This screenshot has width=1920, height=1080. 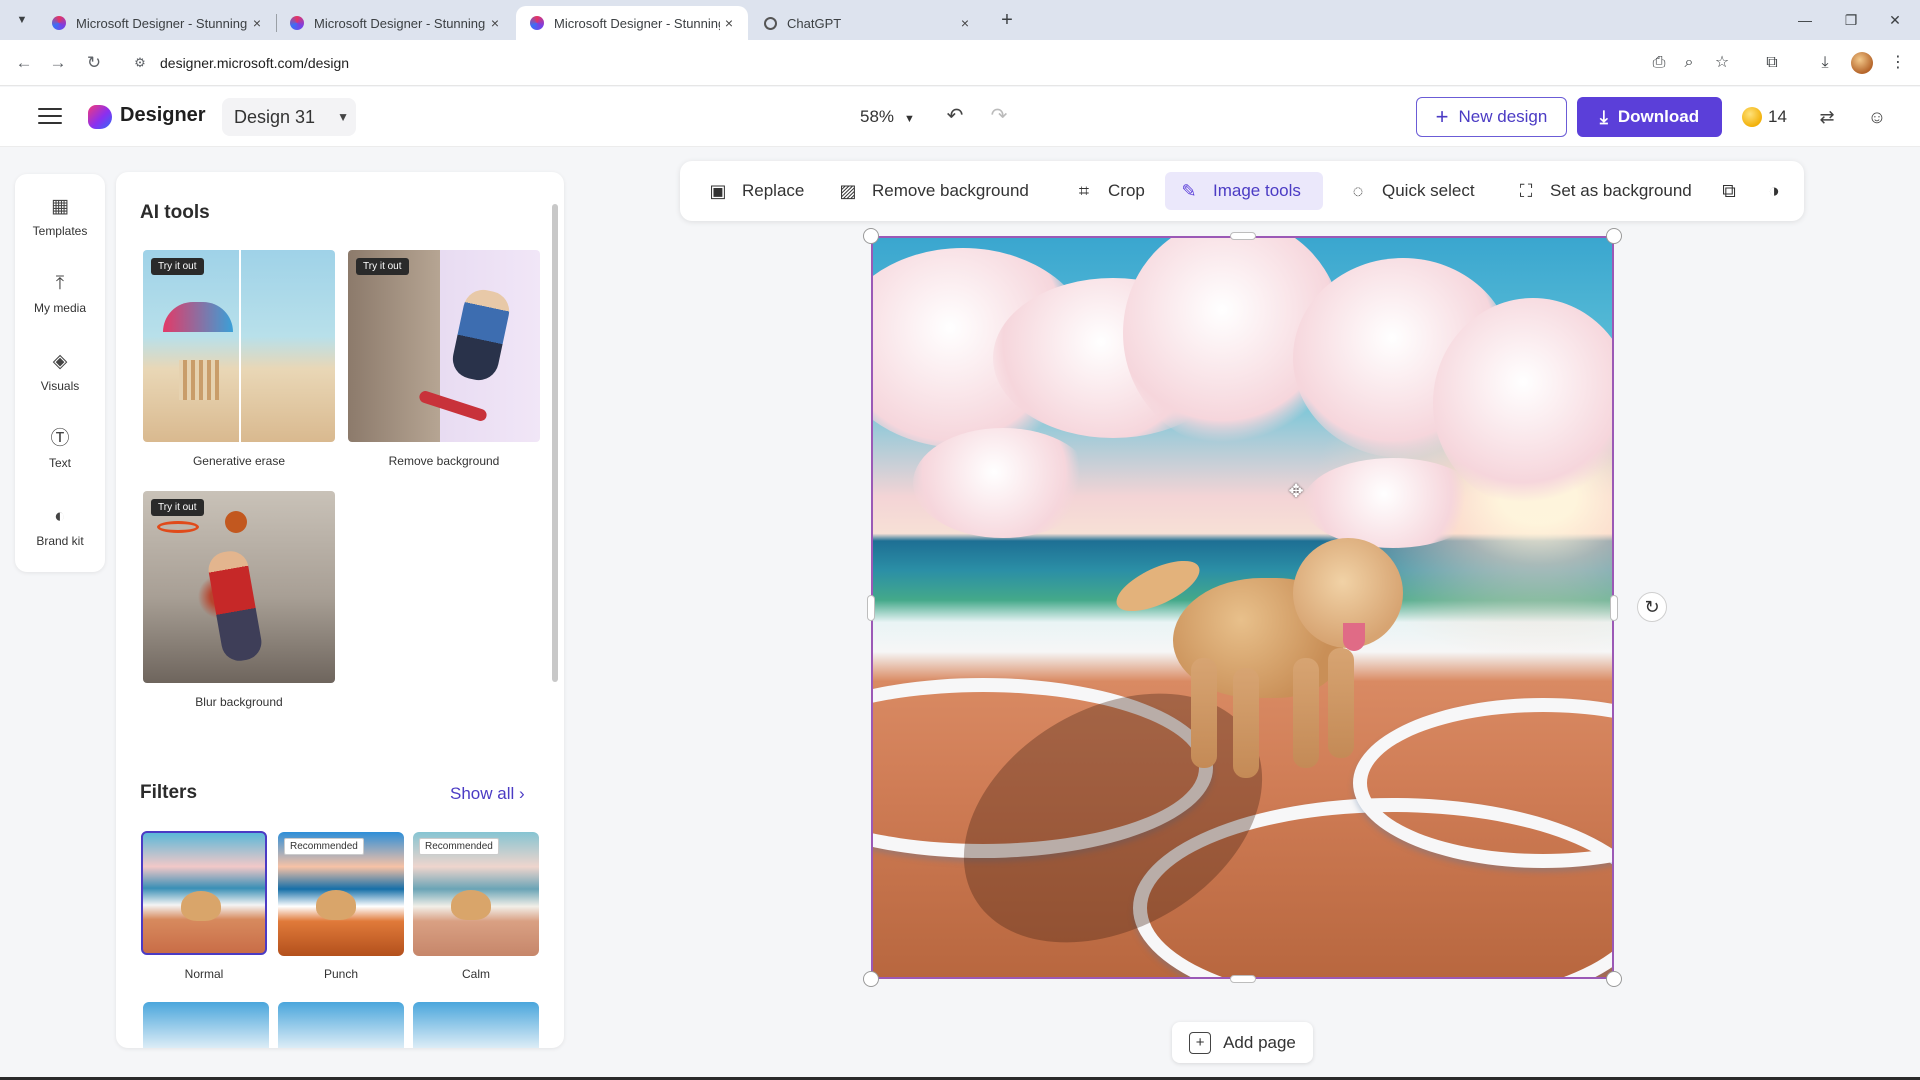 I want to click on image-tools-icon: ✎, so click(x=1189, y=191).